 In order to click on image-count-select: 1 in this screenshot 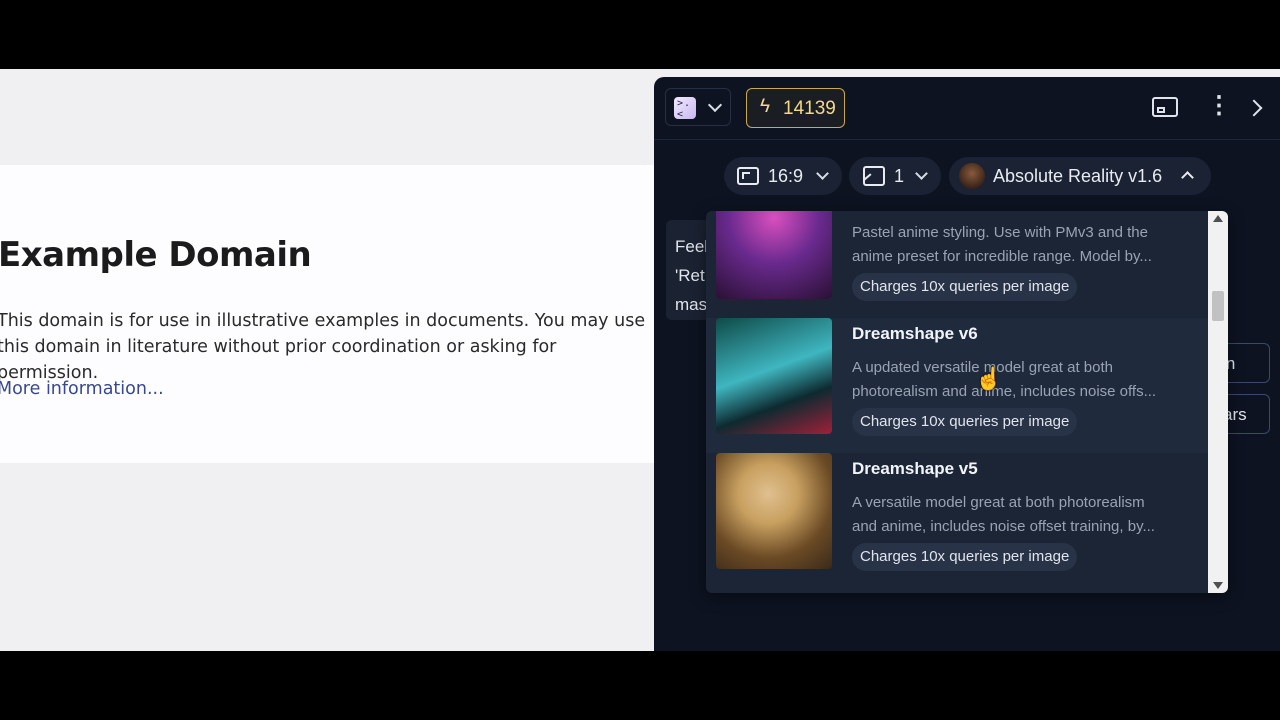, I will do `click(895, 176)`.